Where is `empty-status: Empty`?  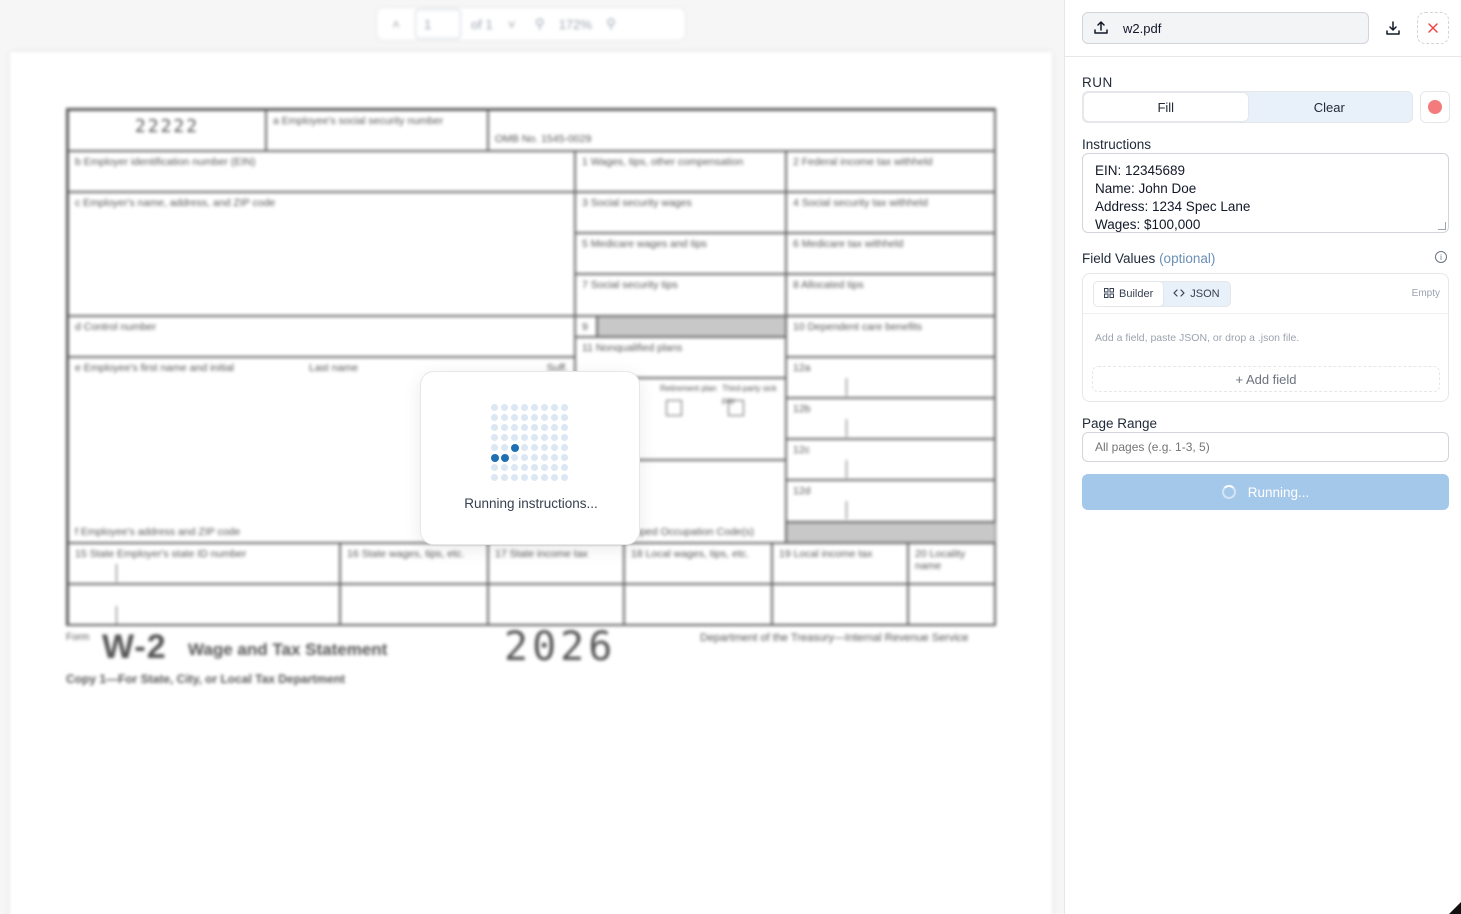 empty-status: Empty is located at coordinates (1425, 293).